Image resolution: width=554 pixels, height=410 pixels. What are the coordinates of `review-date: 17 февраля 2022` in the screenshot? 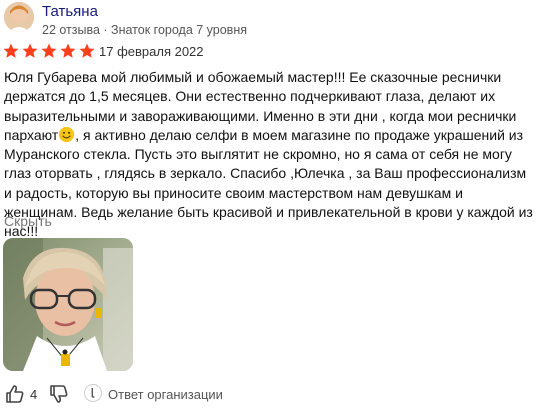 It's located at (151, 51).